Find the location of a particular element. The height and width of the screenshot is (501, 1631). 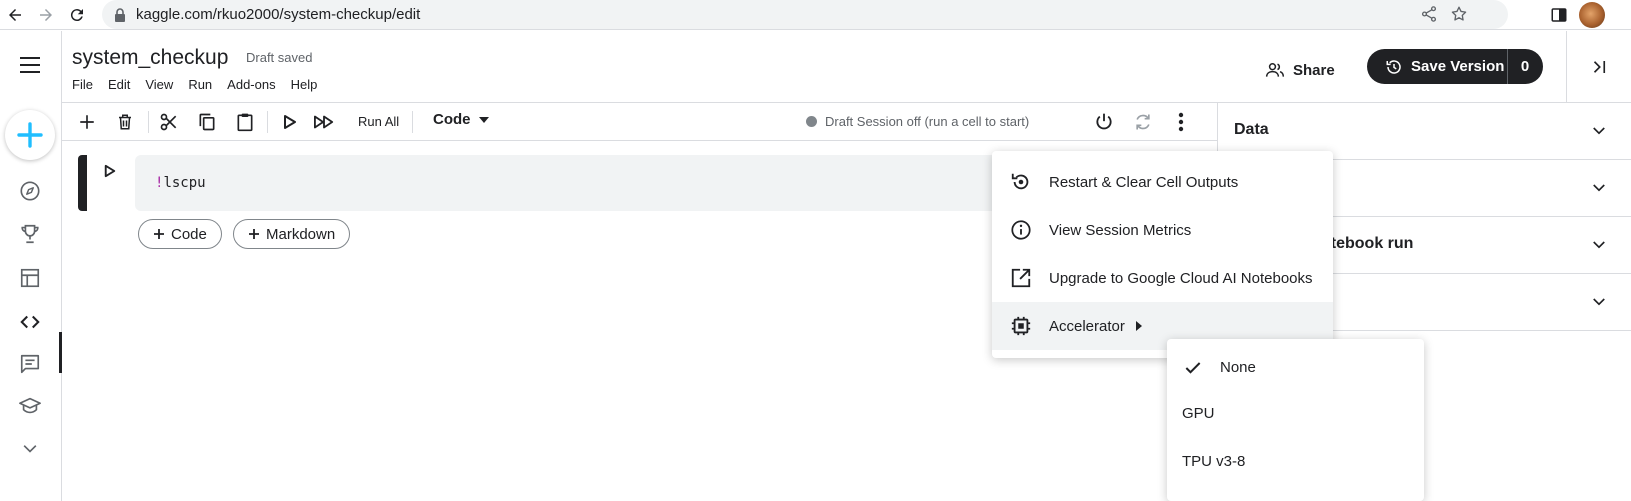

menu-file: File is located at coordinates (82, 84).